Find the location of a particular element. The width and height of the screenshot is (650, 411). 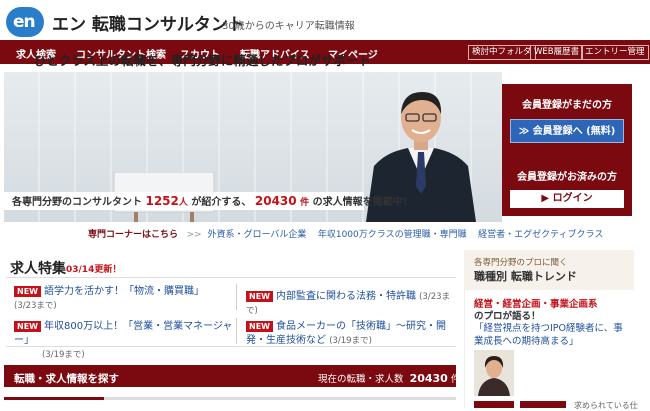

stats-suffix: の求人情報を掲載中！ is located at coordinates (362, 202).